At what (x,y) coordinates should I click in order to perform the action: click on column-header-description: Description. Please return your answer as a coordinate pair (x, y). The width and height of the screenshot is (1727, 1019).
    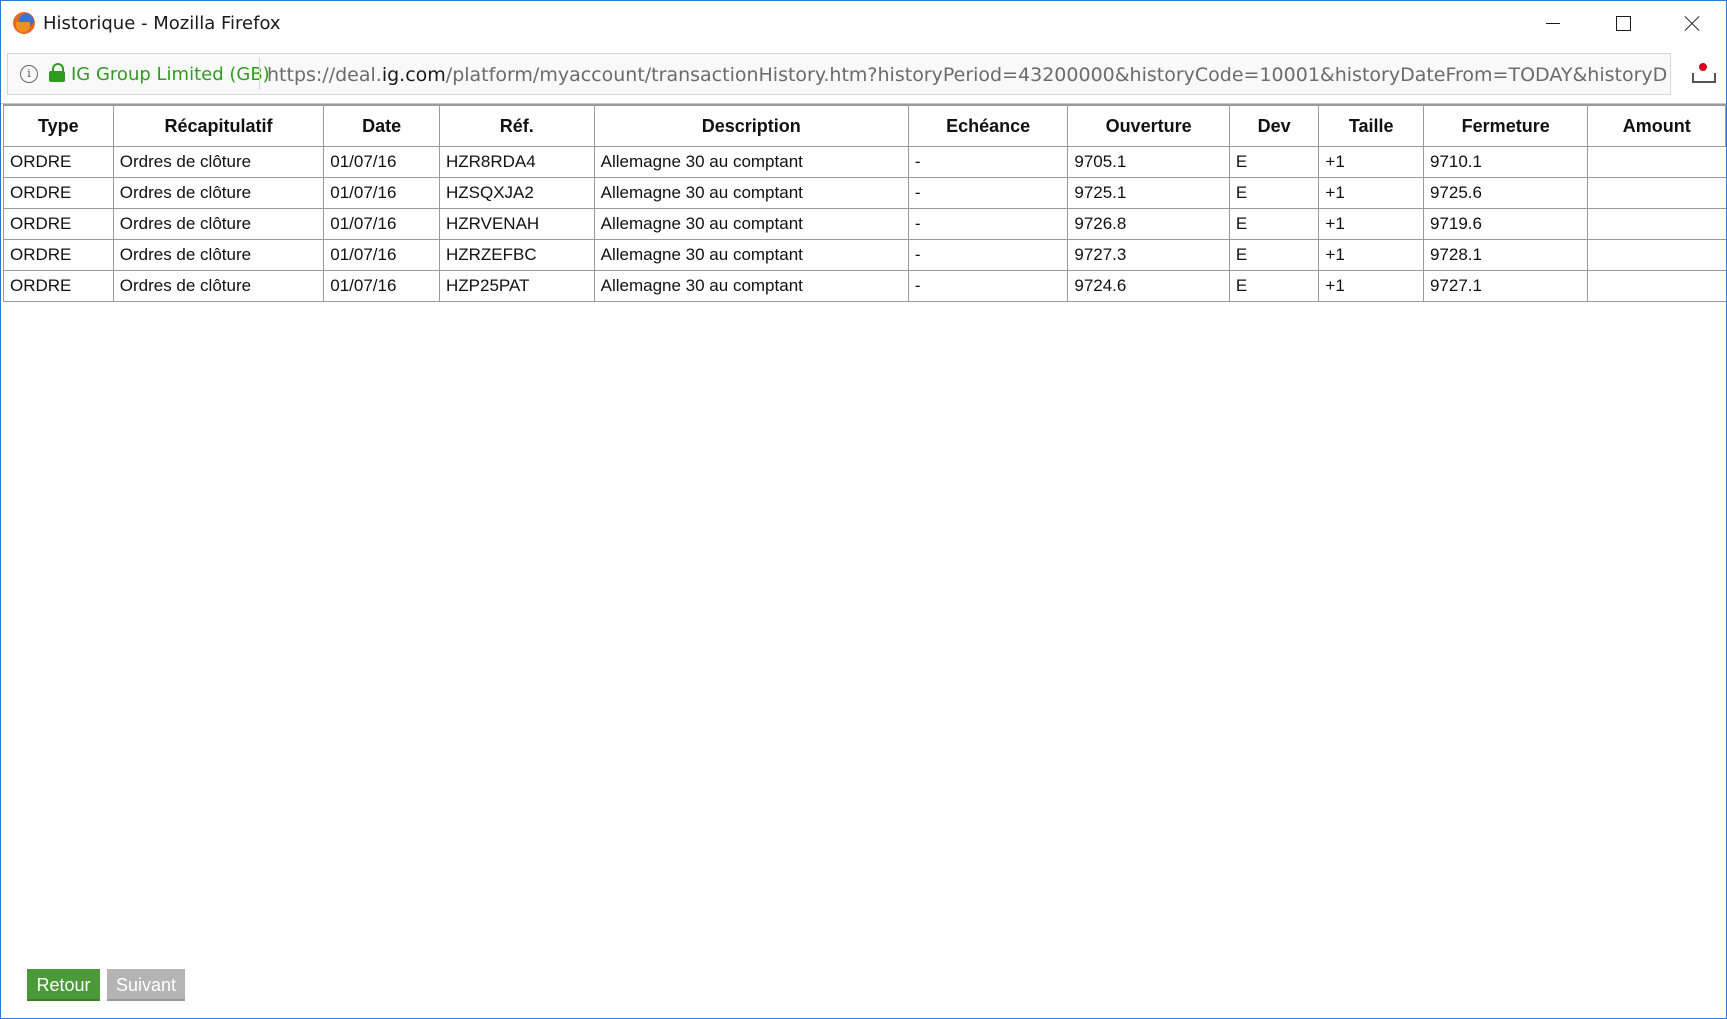
    Looking at the image, I should click on (751, 125).